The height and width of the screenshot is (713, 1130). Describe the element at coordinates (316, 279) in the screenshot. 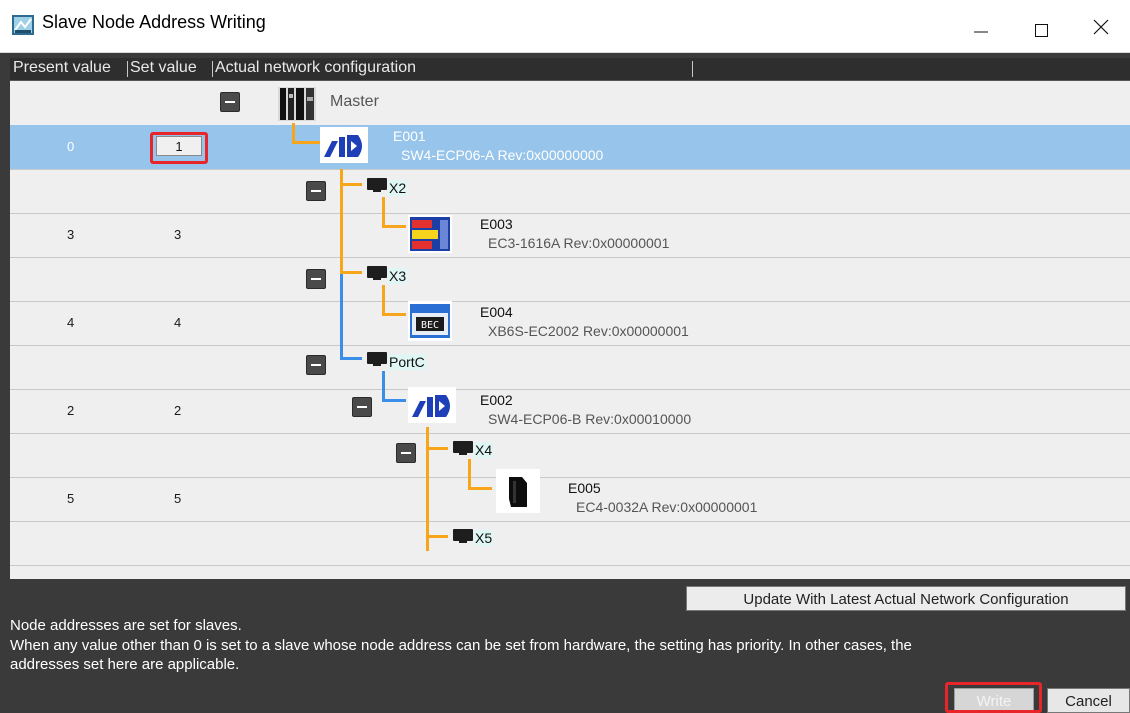

I see `collapse-toggle-x3` at that location.